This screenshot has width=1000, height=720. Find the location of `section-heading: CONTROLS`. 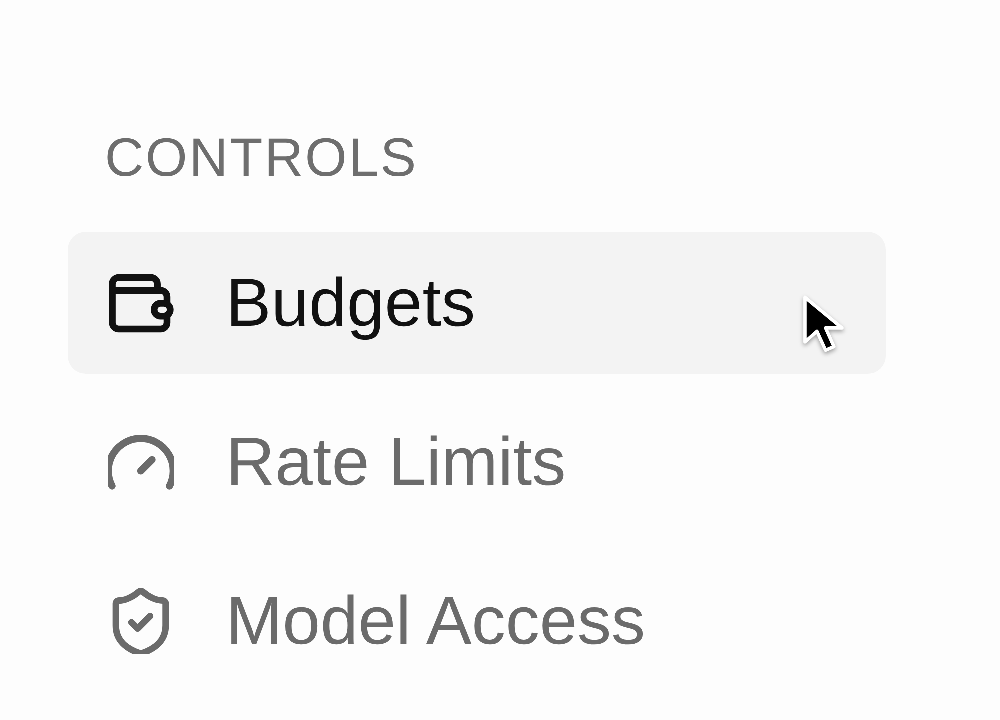

section-heading: CONTROLS is located at coordinates (261, 158).